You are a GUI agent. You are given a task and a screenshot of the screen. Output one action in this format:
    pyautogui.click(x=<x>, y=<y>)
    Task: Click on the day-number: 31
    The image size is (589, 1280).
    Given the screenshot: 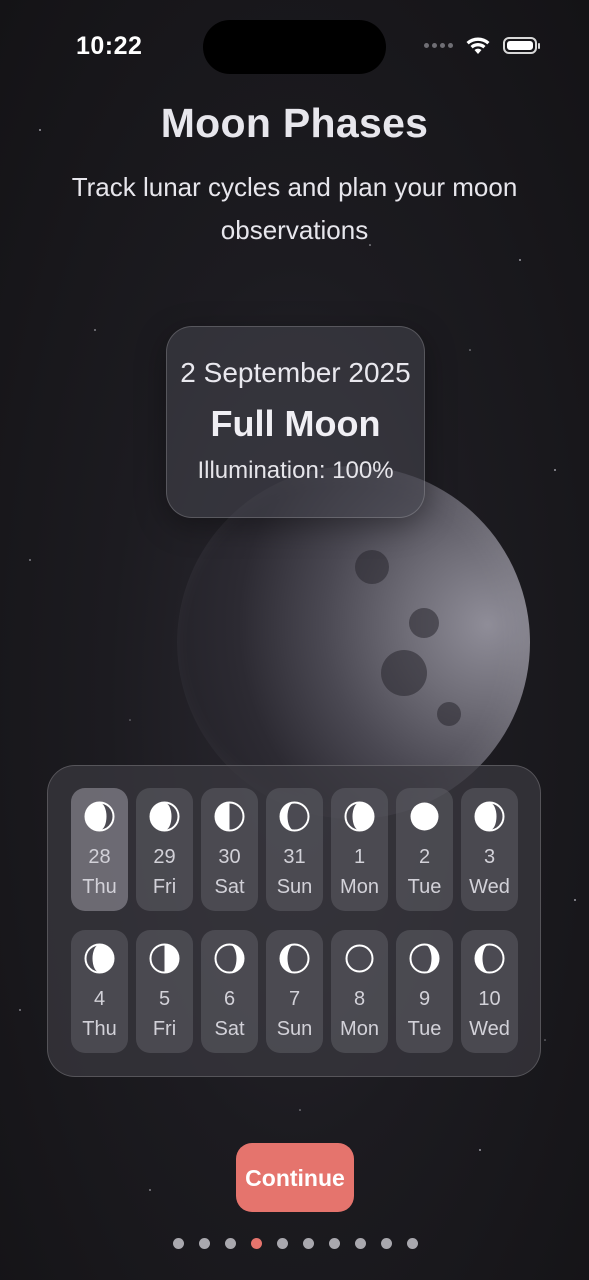 What is the action you would take?
    pyautogui.click(x=294, y=857)
    